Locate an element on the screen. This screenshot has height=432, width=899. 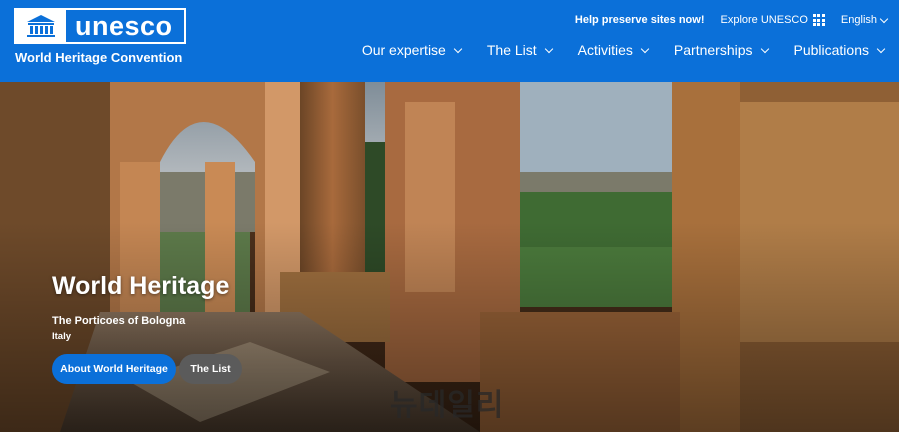
help-preserve-link: Help preserve sites now! is located at coordinates (640, 20).